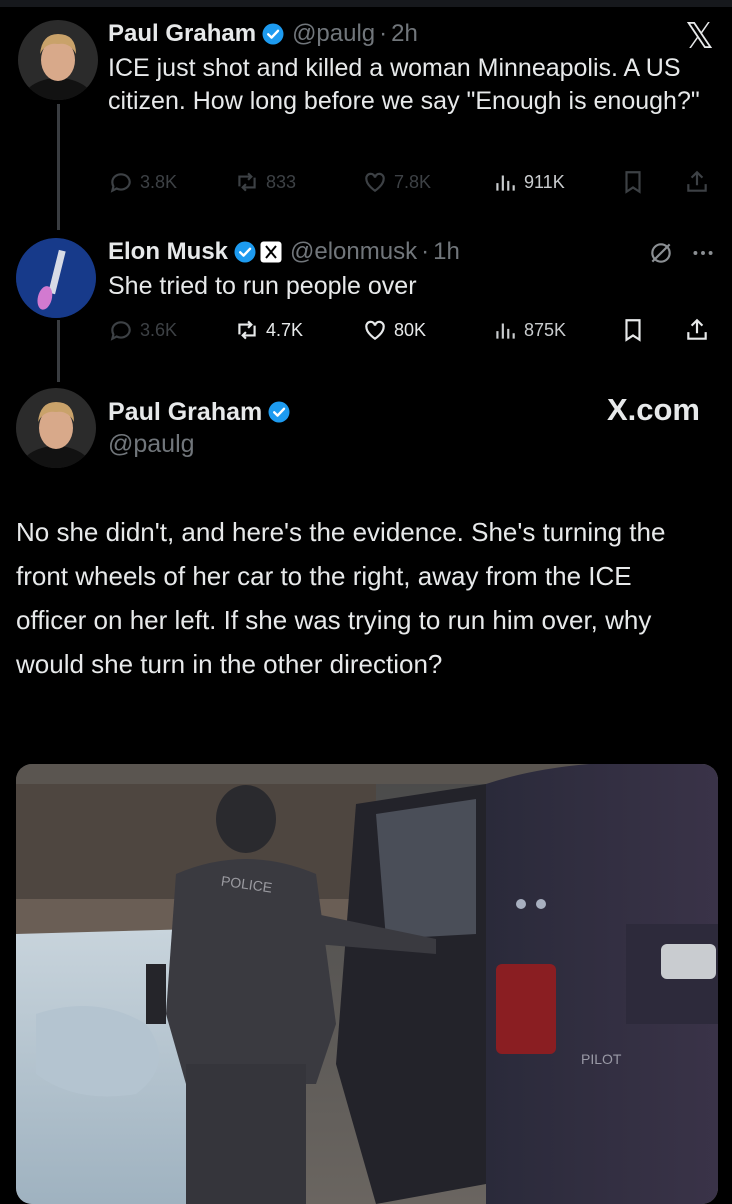 The height and width of the screenshot is (1204, 732). What do you see at coordinates (271, 252) in the screenshot?
I see `x-affiliate-badge-icon` at bounding box center [271, 252].